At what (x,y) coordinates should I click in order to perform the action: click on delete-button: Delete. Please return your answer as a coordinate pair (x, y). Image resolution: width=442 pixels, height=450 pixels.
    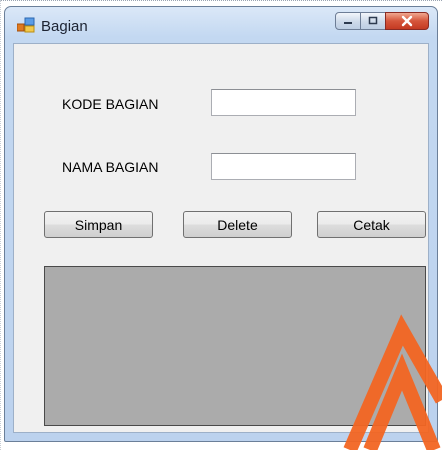
    Looking at the image, I should click on (237, 224).